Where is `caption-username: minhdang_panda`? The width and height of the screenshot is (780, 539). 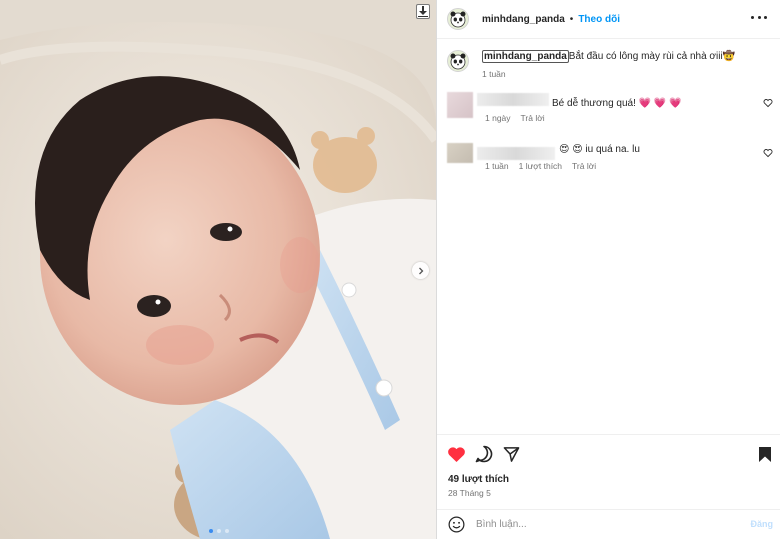
caption-username: minhdang_panda is located at coordinates (525, 56).